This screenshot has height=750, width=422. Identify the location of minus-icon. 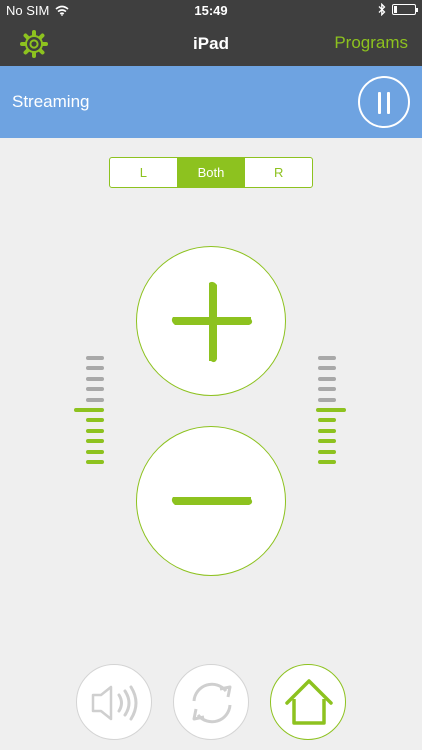
(212, 501).